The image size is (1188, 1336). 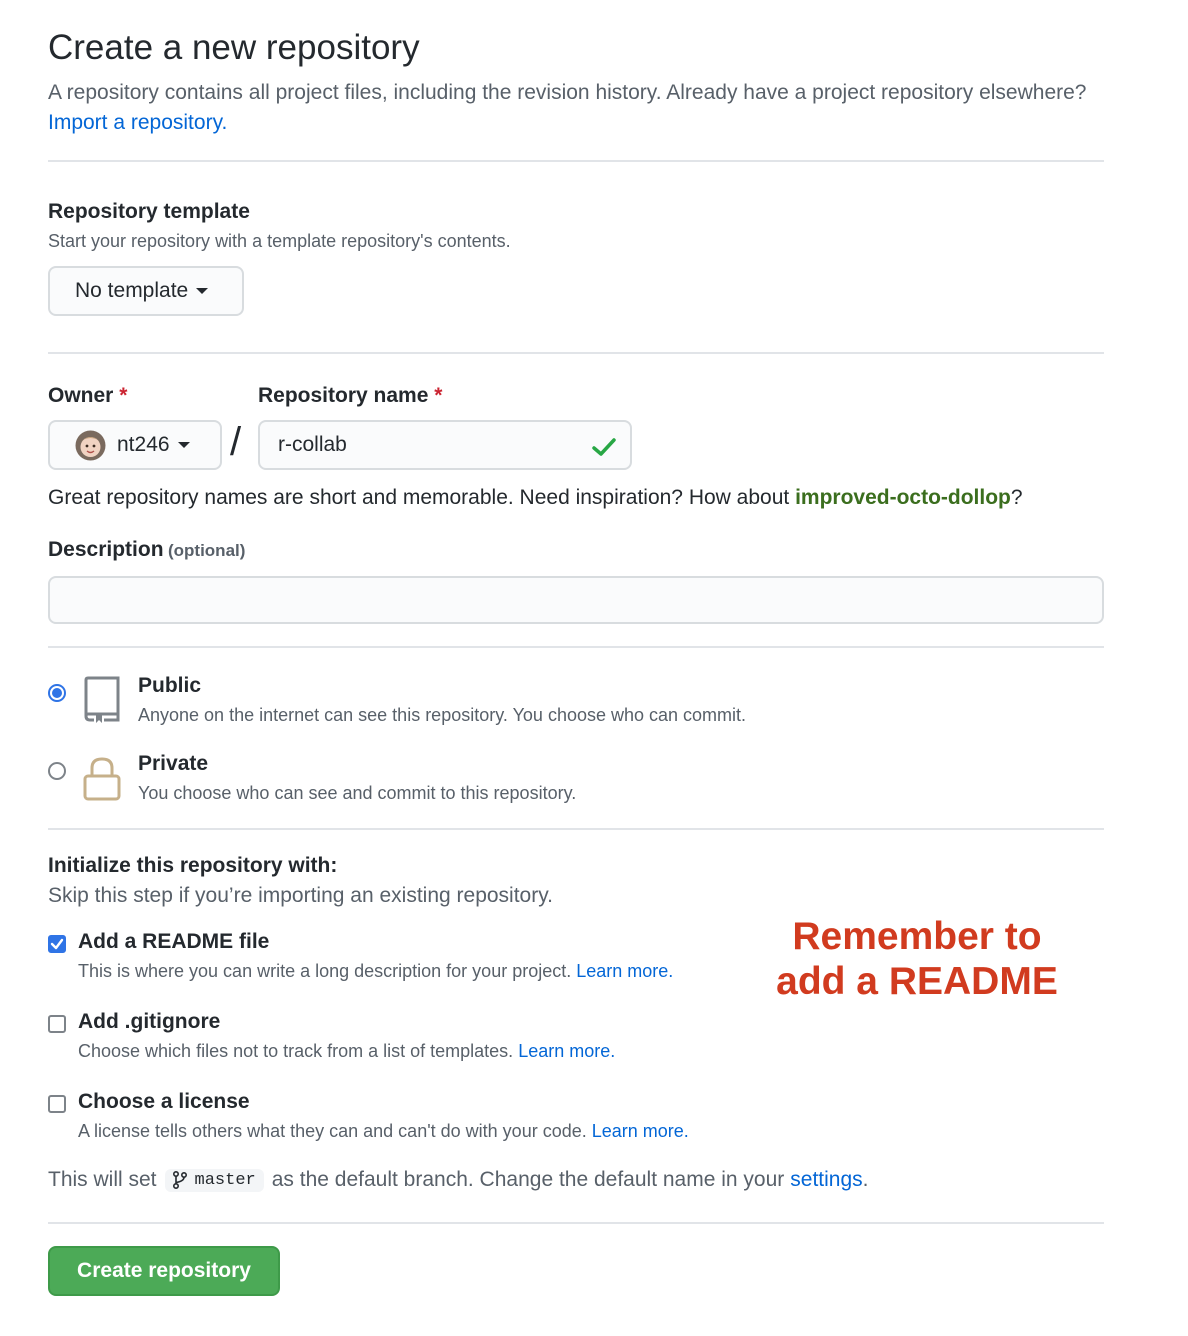 What do you see at coordinates (206, 550) in the screenshot?
I see `optional-tag: (optional)` at bounding box center [206, 550].